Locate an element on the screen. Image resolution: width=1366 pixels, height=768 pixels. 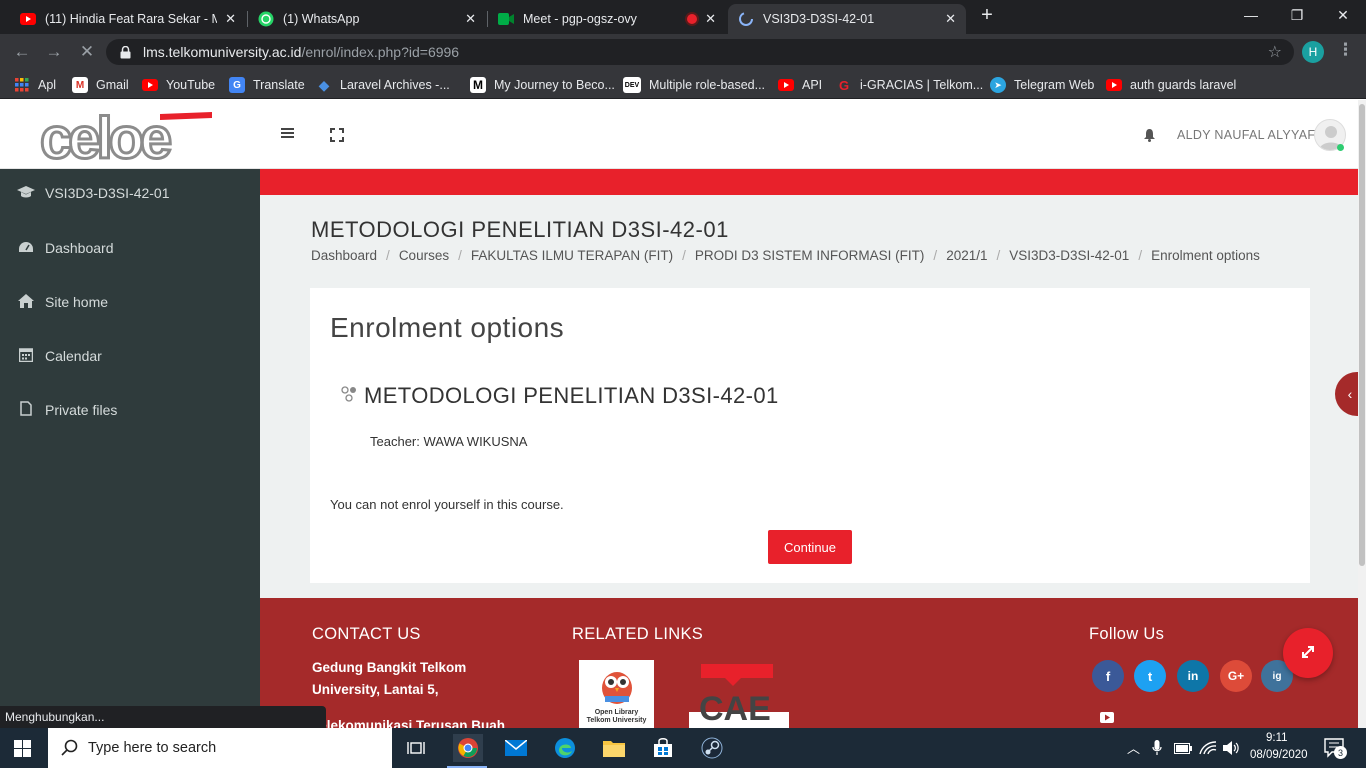
contact-line: Gedung Bangkit Telkom is located at coordinates (389, 667).